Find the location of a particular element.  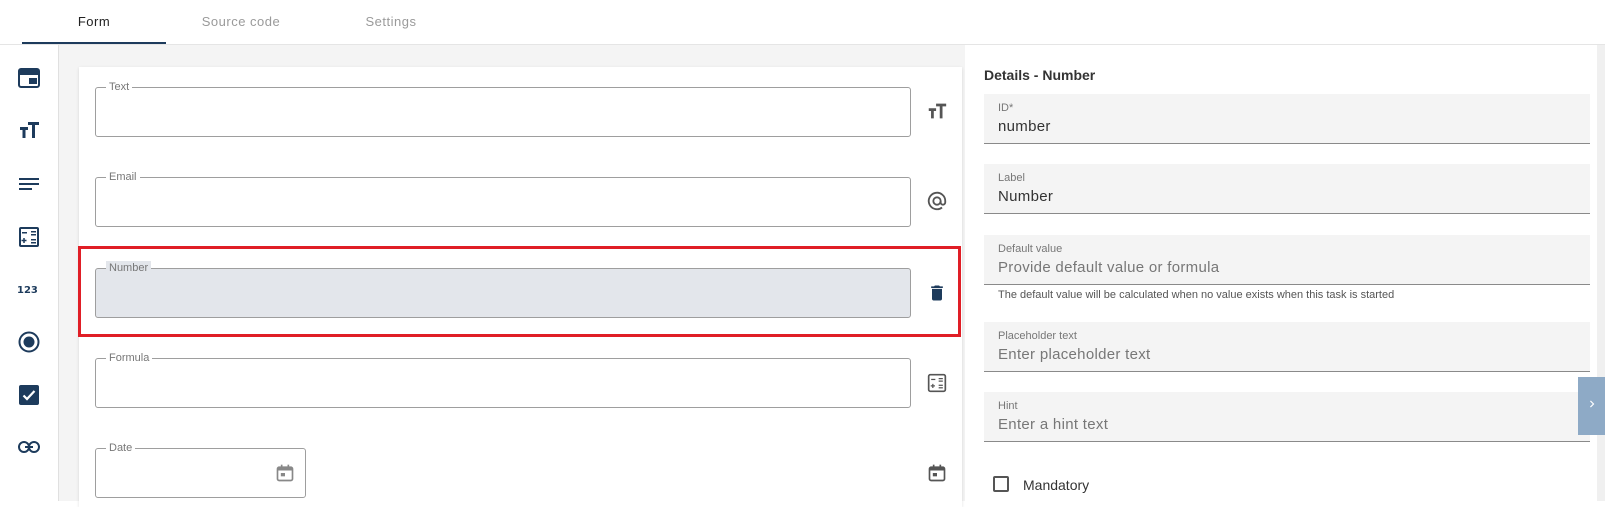

default-value-placeholder: Provide default value or formula is located at coordinates (1109, 267).